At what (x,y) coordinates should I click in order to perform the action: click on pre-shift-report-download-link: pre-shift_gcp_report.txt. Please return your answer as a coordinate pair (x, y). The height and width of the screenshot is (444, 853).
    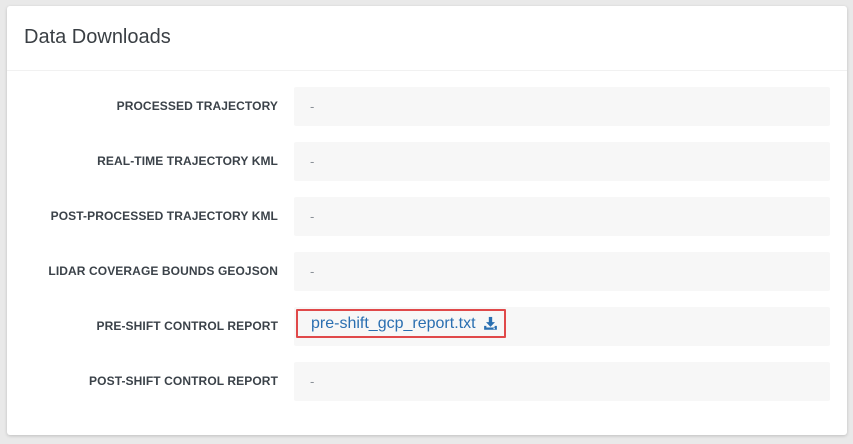
    Looking at the image, I should click on (401, 323).